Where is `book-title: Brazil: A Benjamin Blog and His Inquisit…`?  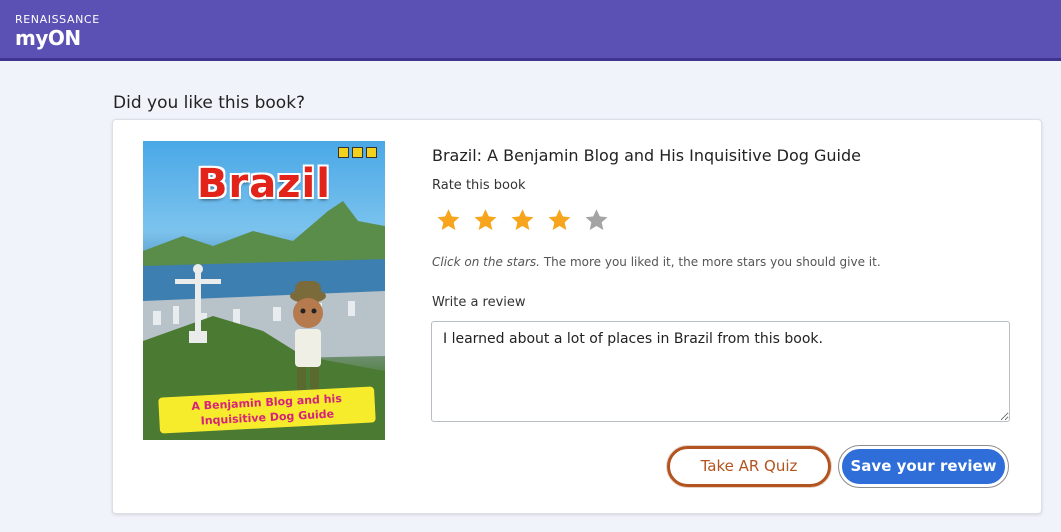
book-title: Brazil: A Benjamin Blog and His Inquisit… is located at coordinates (646, 155).